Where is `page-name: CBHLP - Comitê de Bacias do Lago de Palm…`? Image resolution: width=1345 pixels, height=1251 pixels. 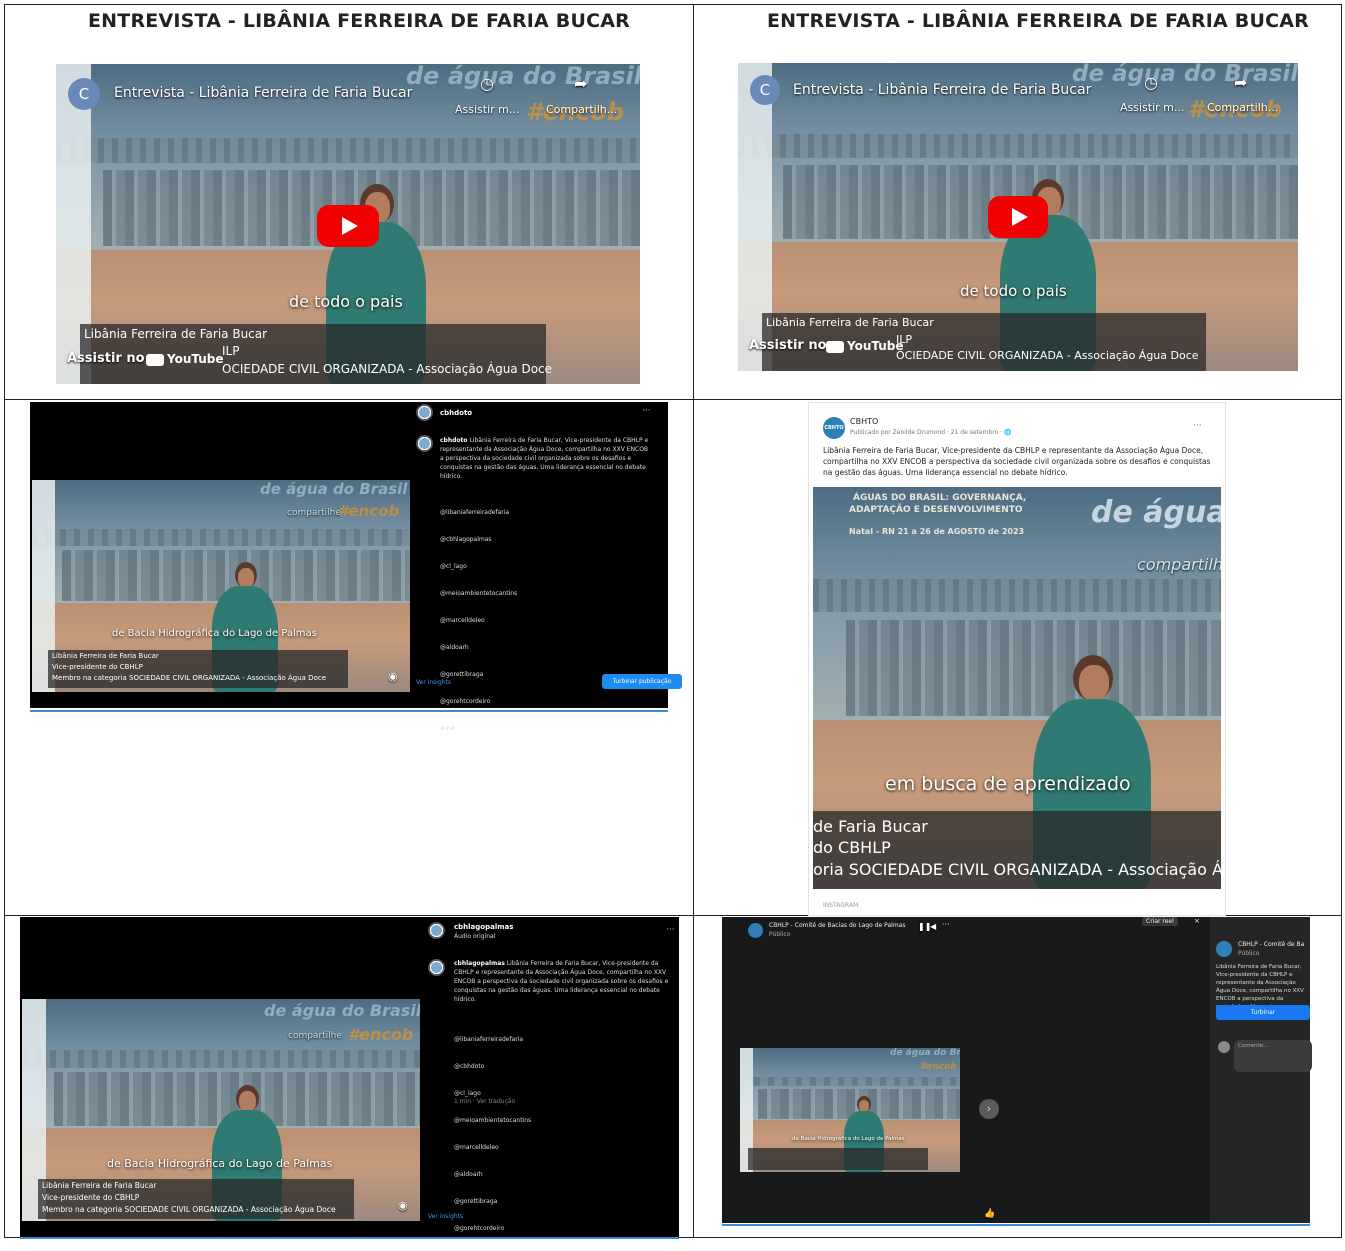
page-name: CBHLP - Comitê de Bacias do Lago de Palm… is located at coordinates (837, 925).